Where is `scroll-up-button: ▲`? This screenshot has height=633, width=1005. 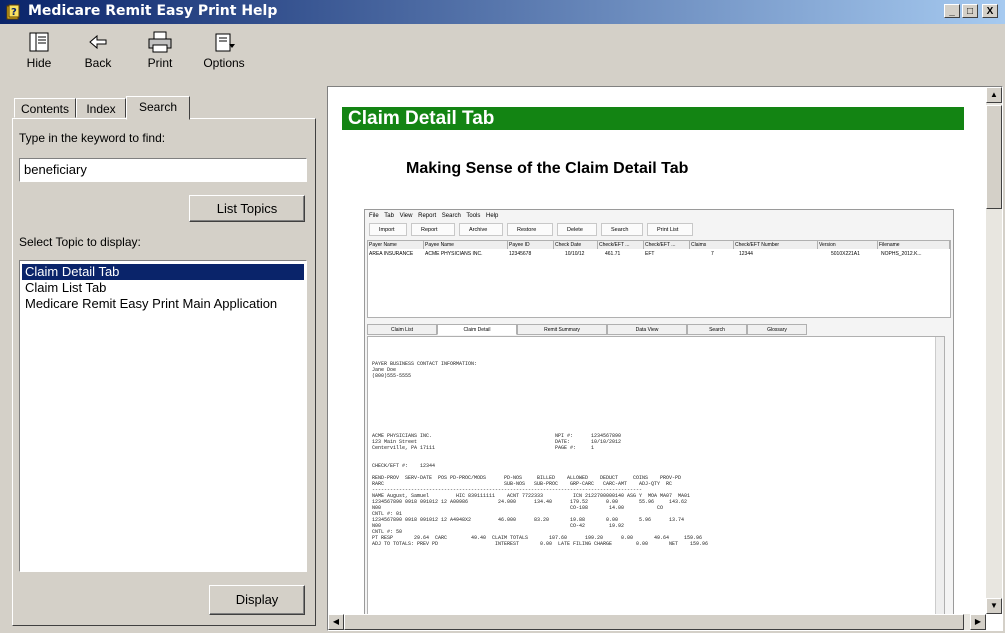
scroll-up-button: ▲ is located at coordinates (994, 95).